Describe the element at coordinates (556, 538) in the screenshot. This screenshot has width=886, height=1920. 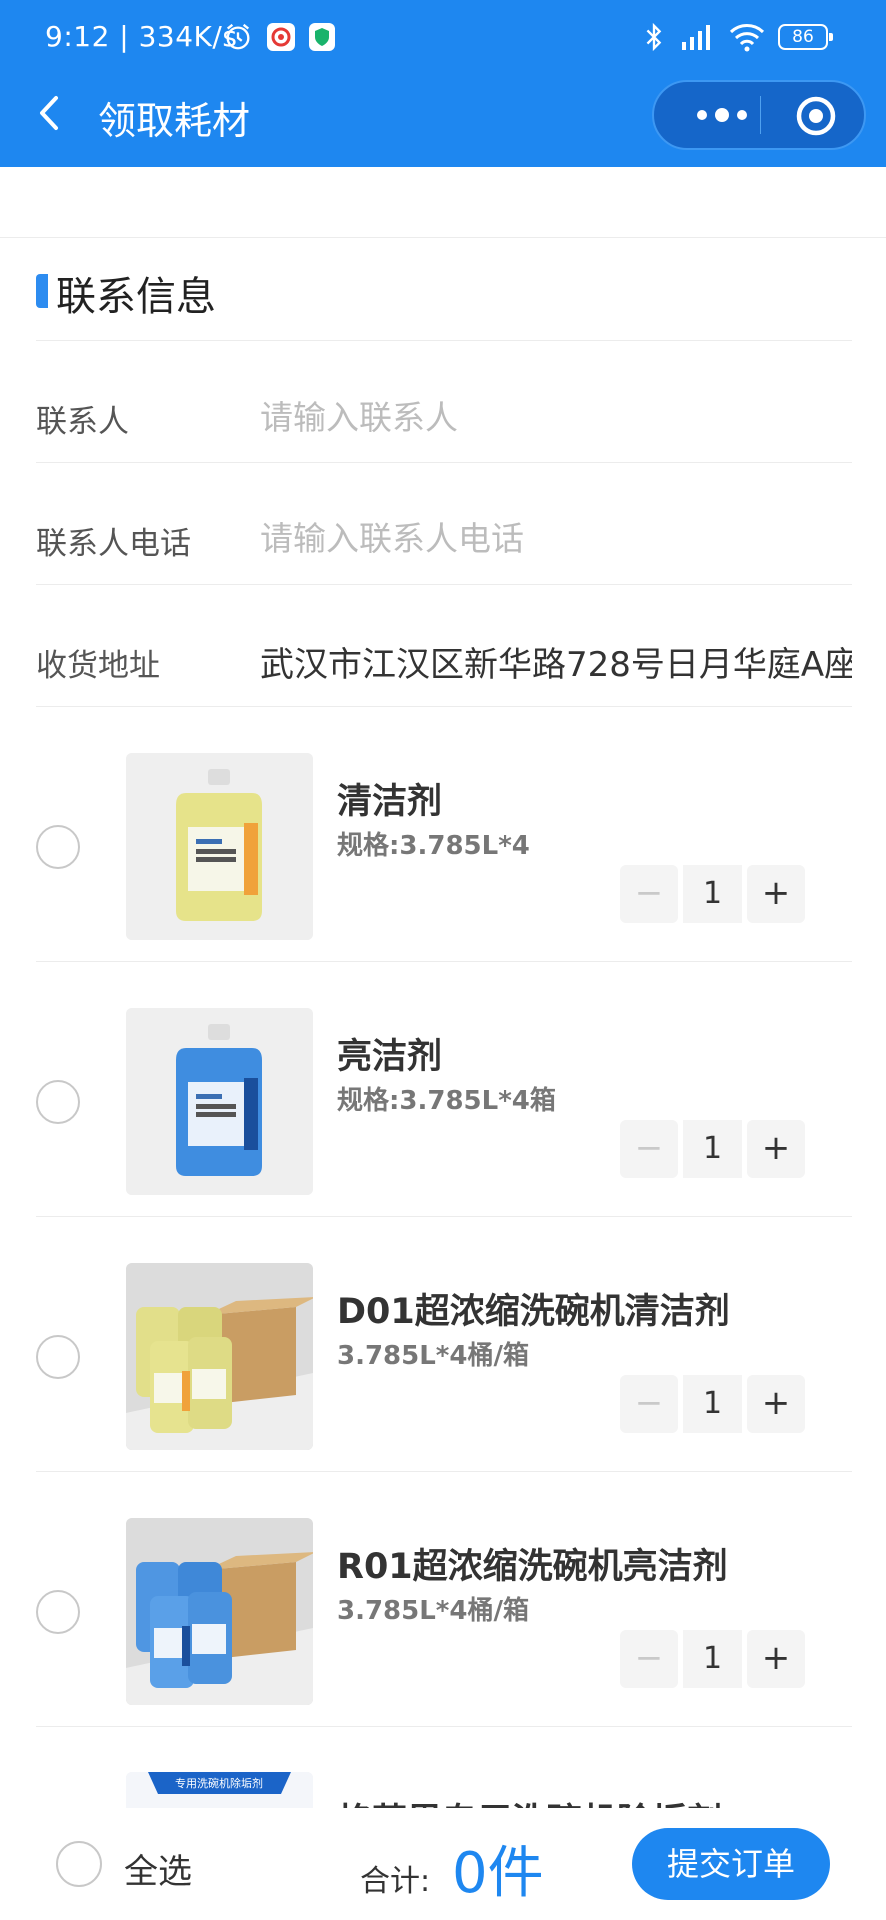
I see `phone-input` at that location.